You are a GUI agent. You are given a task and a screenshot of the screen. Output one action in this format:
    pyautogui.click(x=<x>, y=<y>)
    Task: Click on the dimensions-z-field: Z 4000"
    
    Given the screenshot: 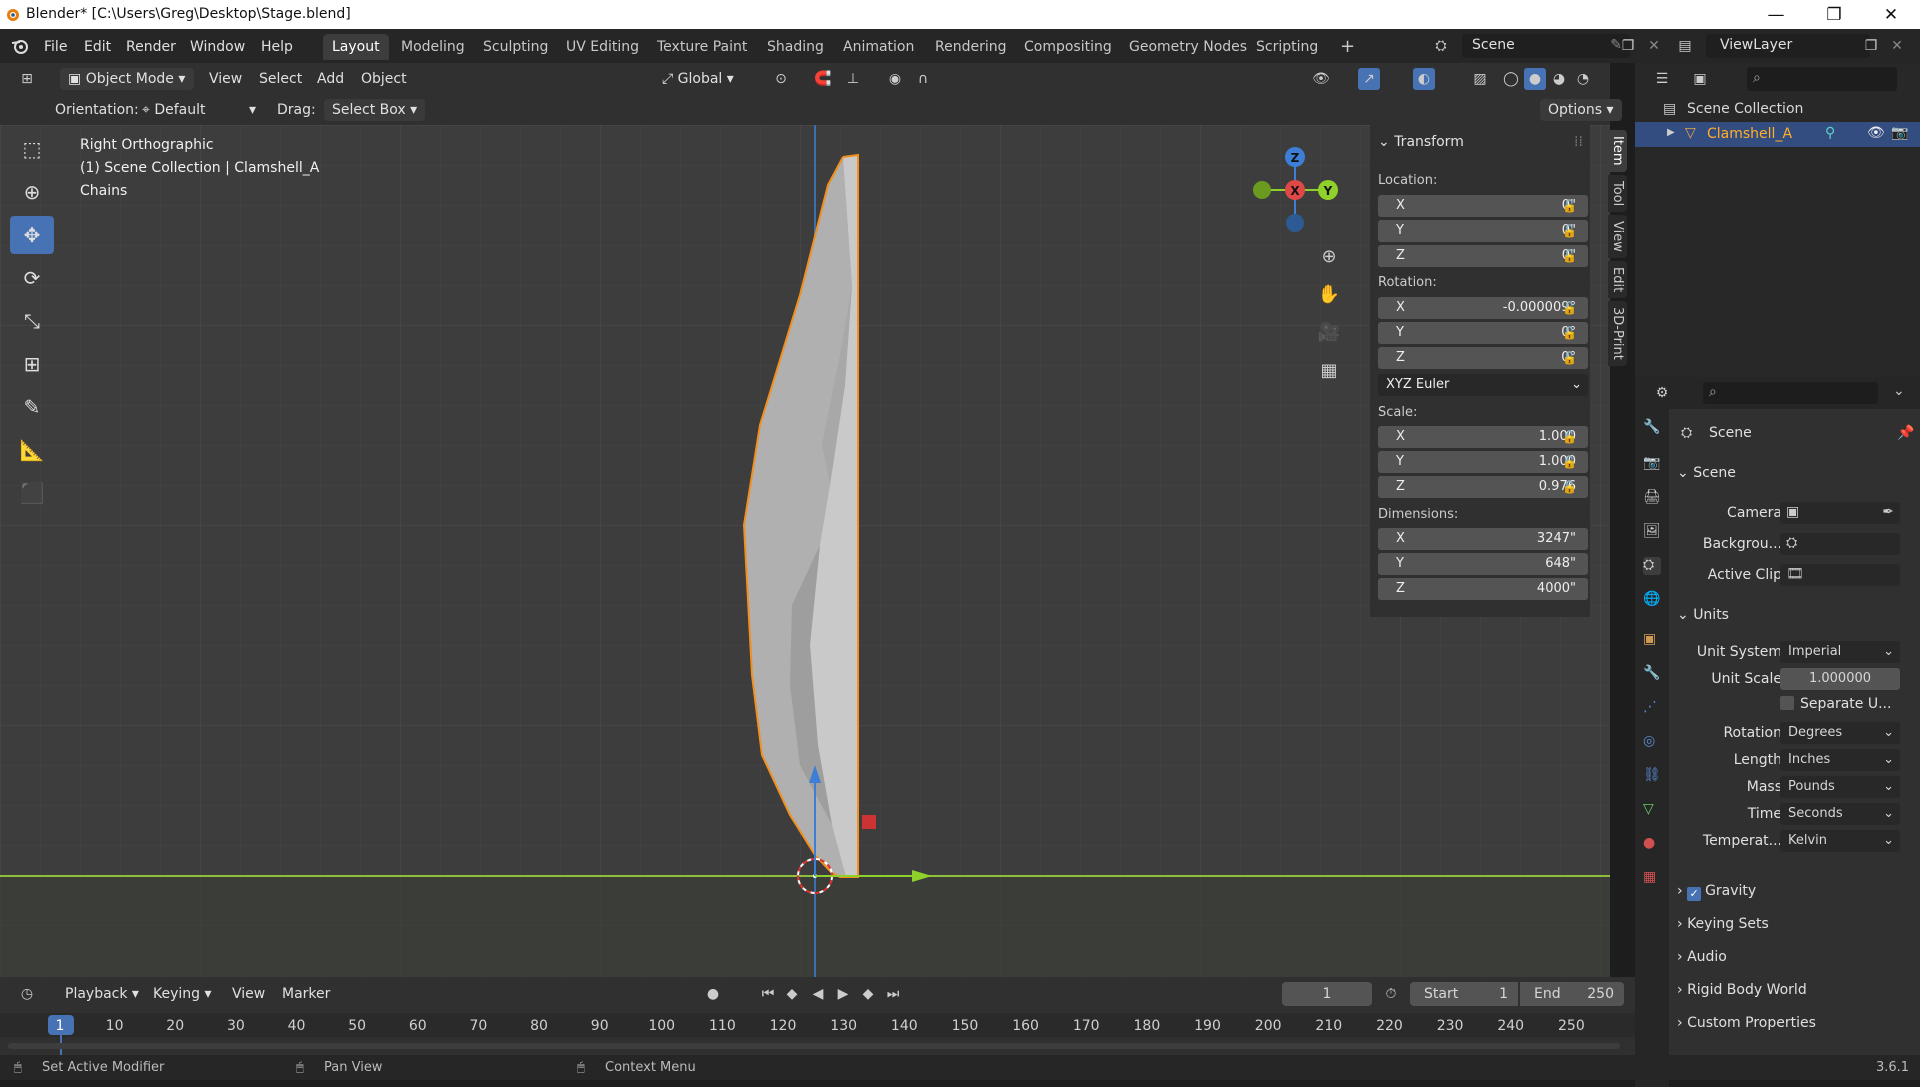 What is the action you would take?
    pyautogui.click(x=1483, y=589)
    